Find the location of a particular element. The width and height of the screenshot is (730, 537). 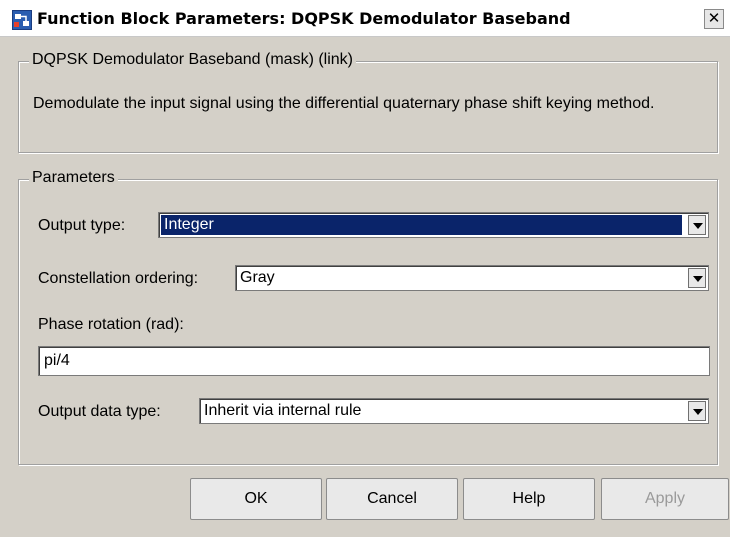

output-type-label: Output type: is located at coordinates (82, 225).